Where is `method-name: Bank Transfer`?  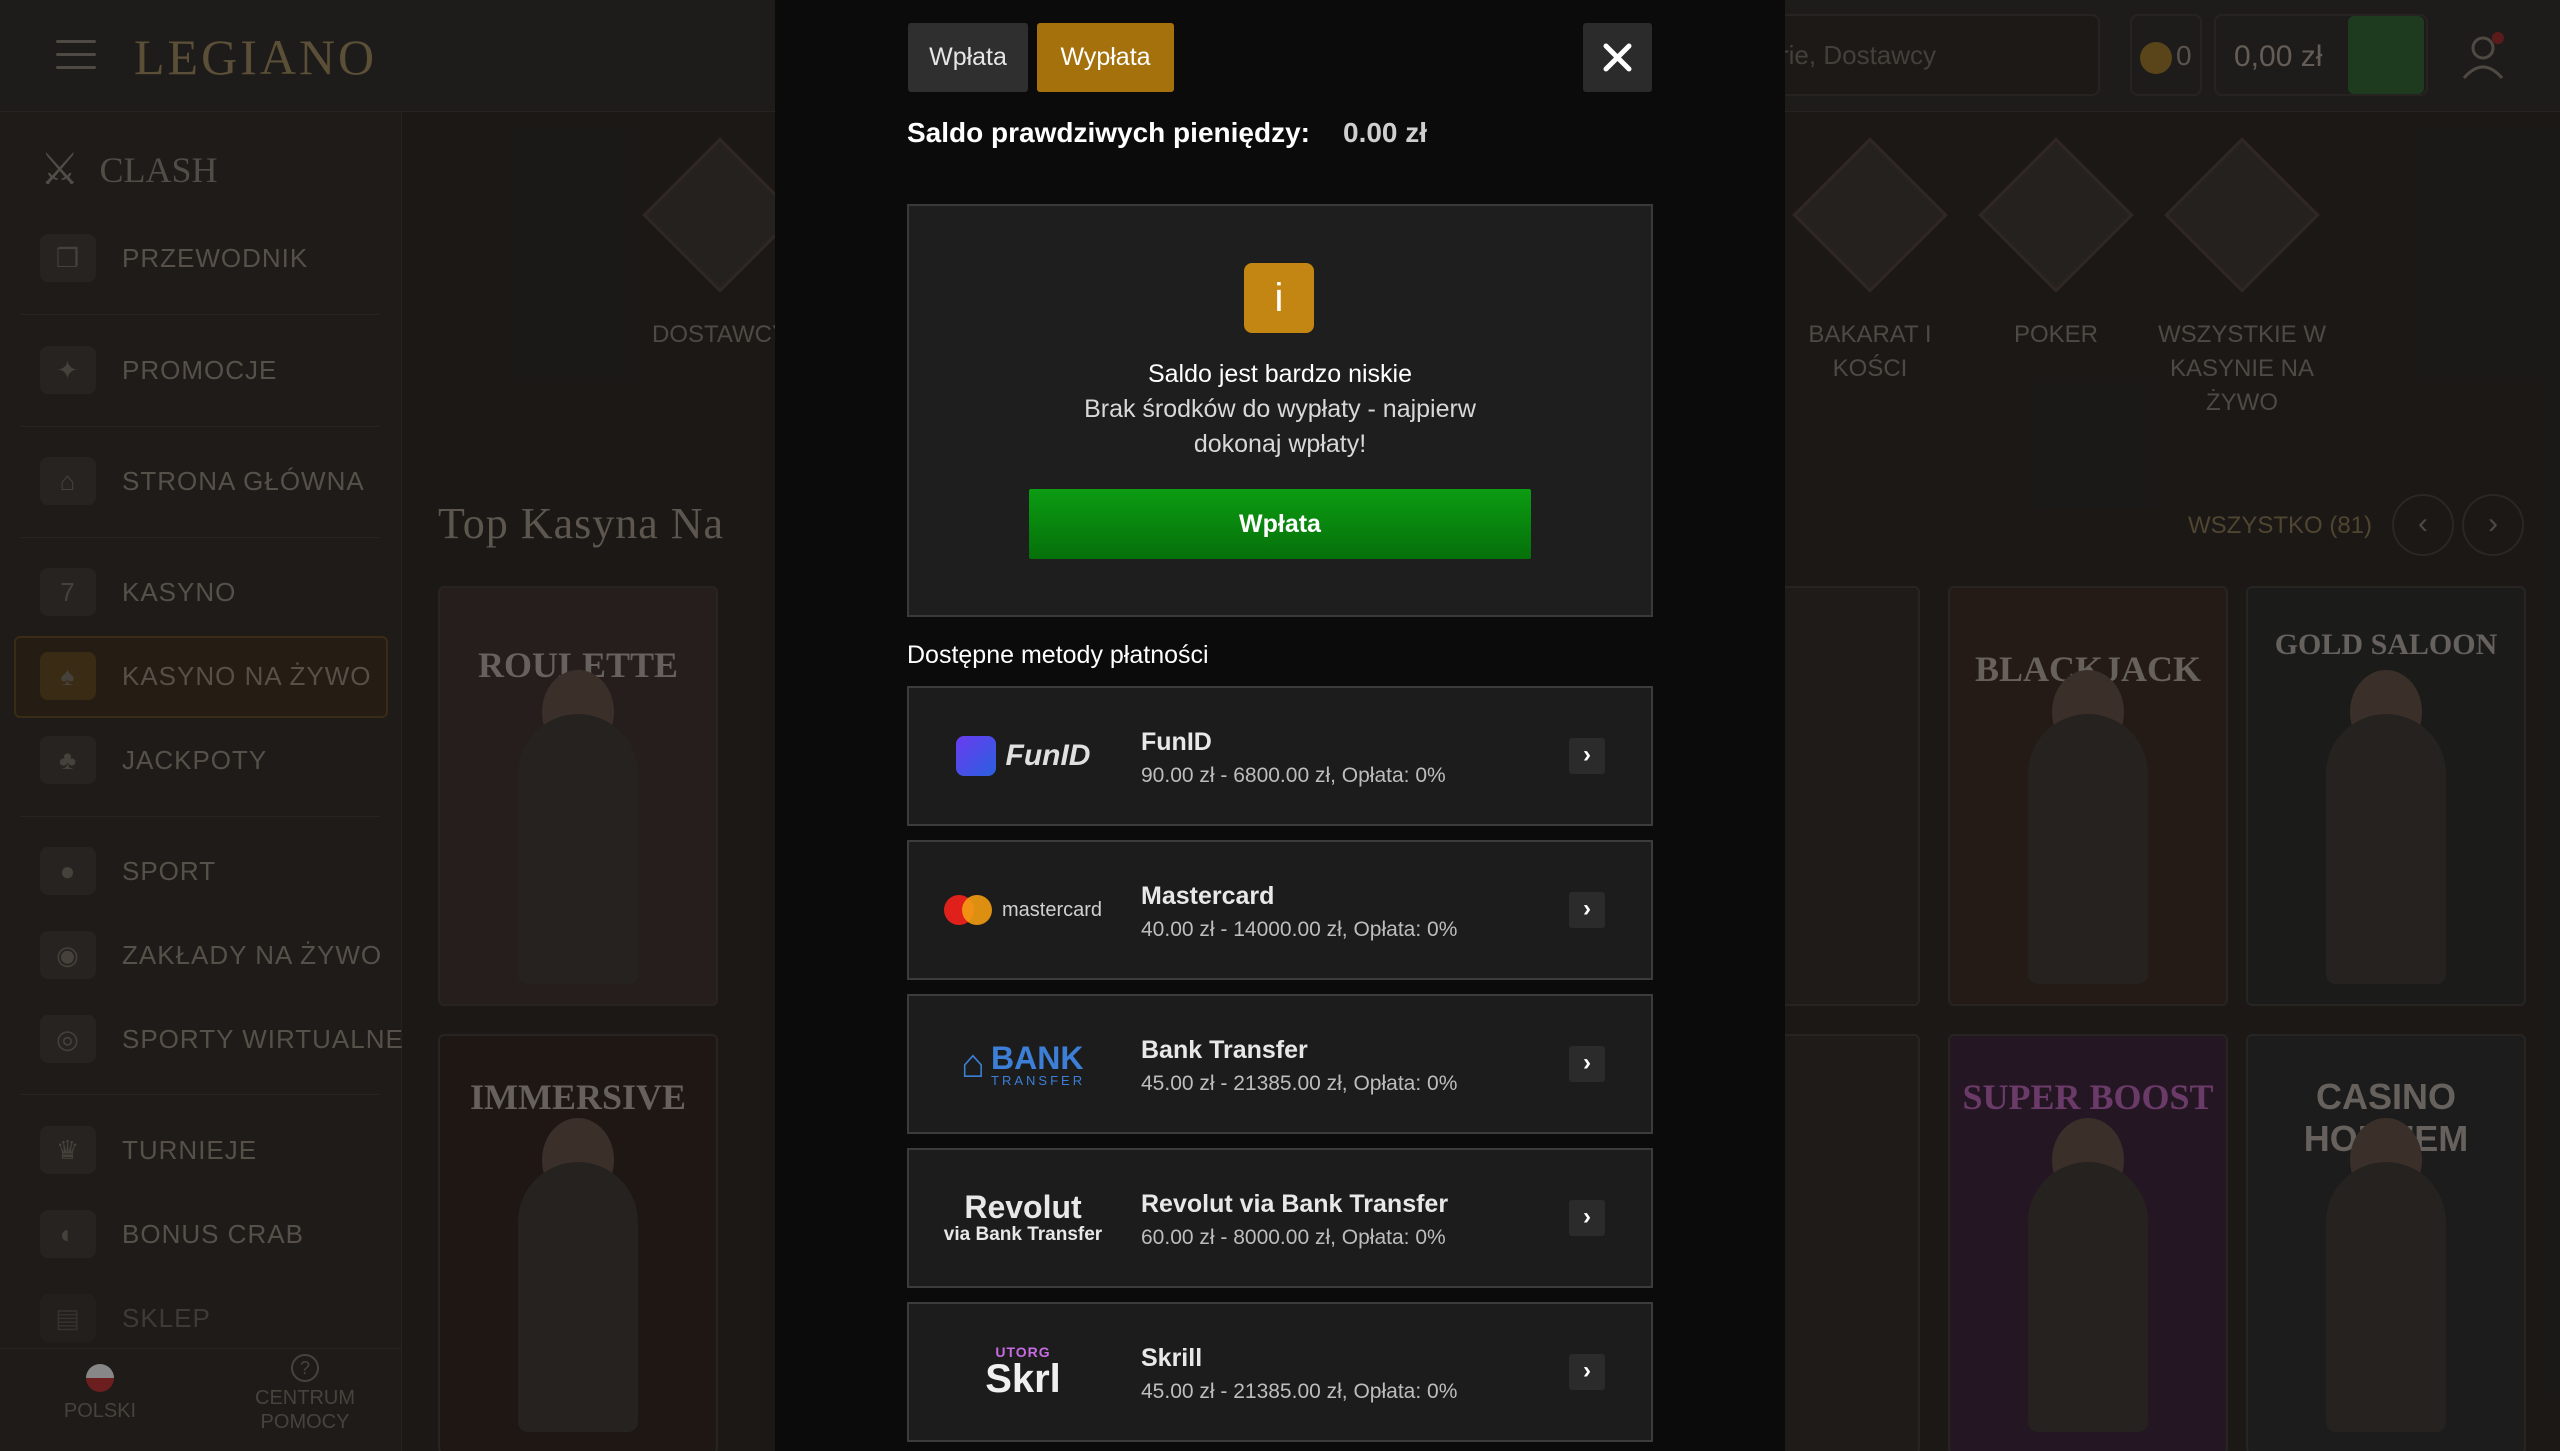
method-name: Bank Transfer is located at coordinates (1224, 1050).